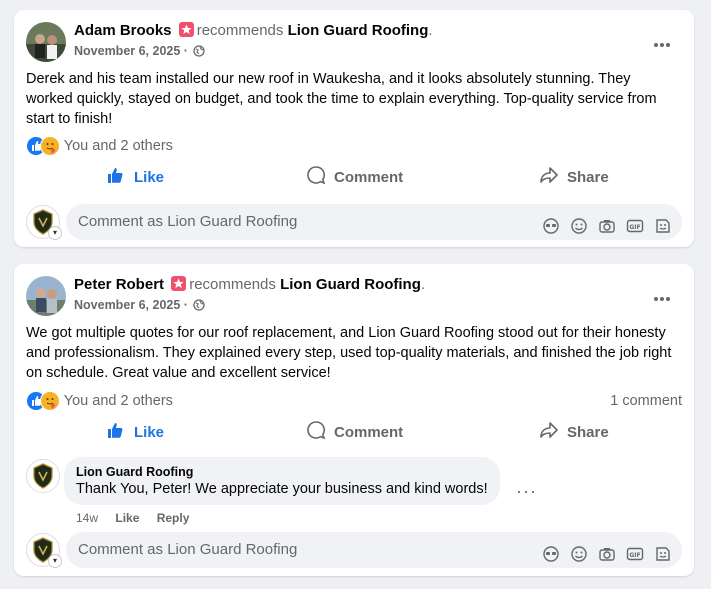 Image resolution: width=711 pixels, height=589 pixels. What do you see at coordinates (123, 30) in the screenshot?
I see `author-name: Adam Brooks` at bounding box center [123, 30].